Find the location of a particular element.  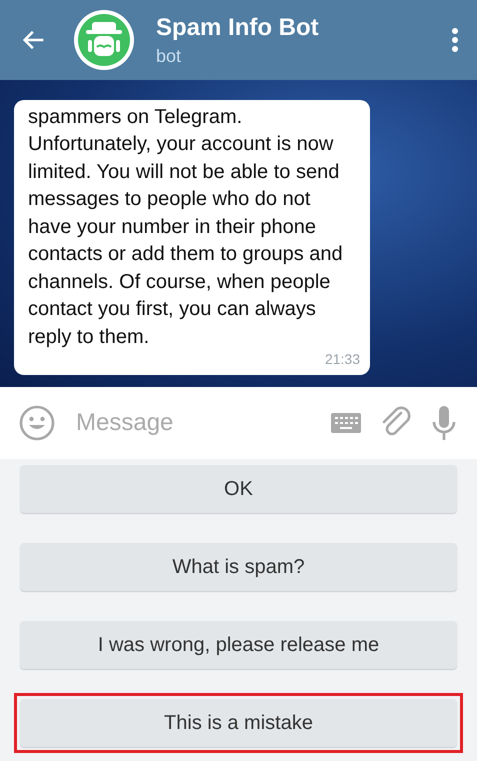

emoji-icon is located at coordinates (37, 423).